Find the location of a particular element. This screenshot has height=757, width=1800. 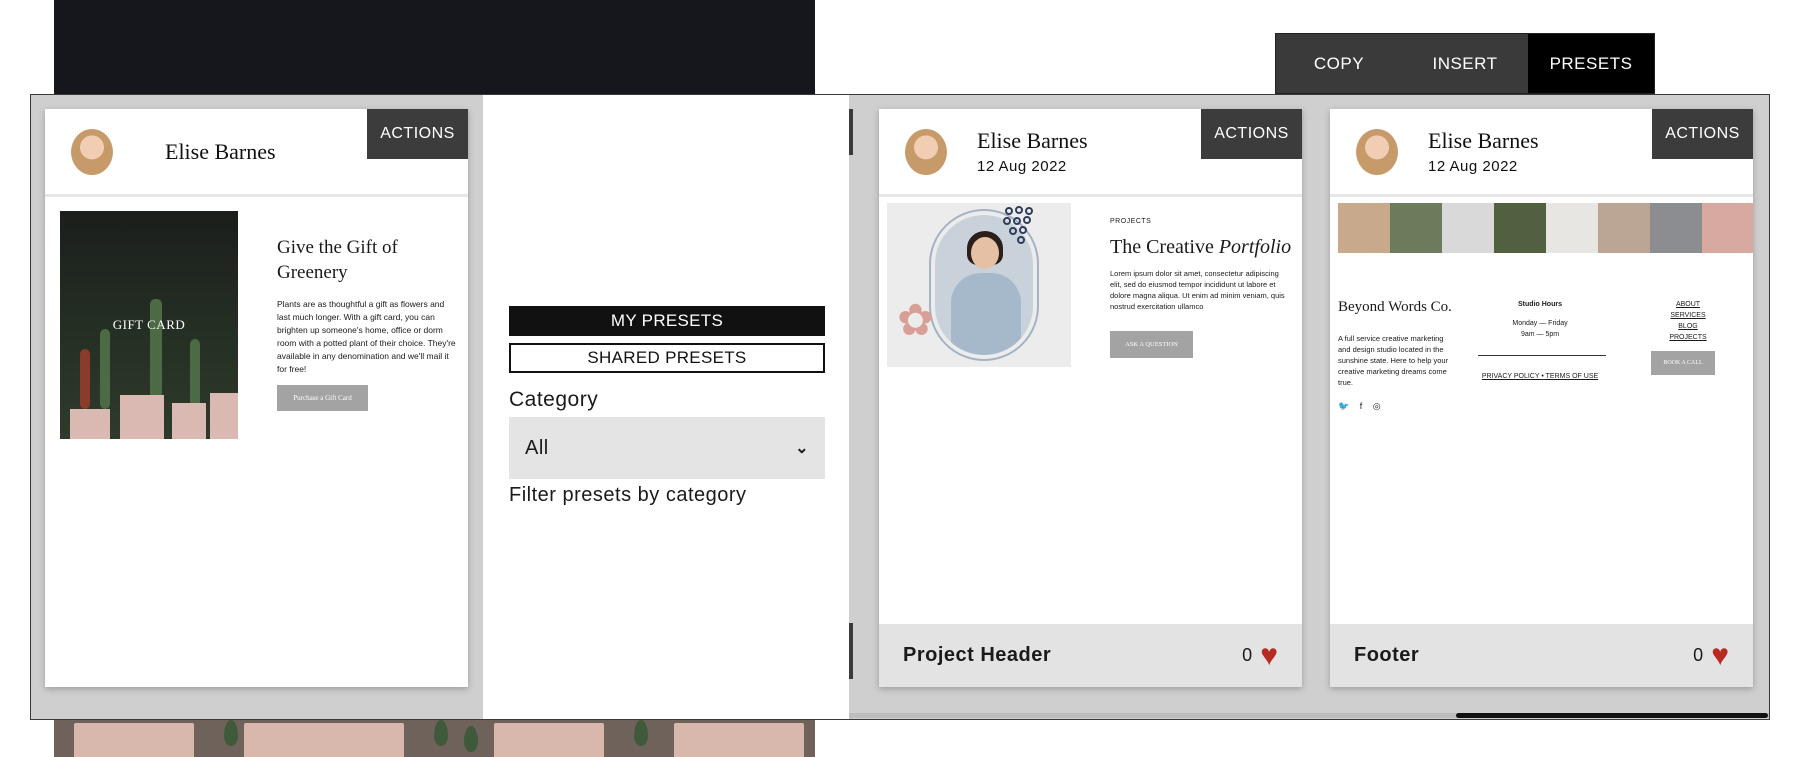

portfolio-portrait: ✿ is located at coordinates (979, 285).